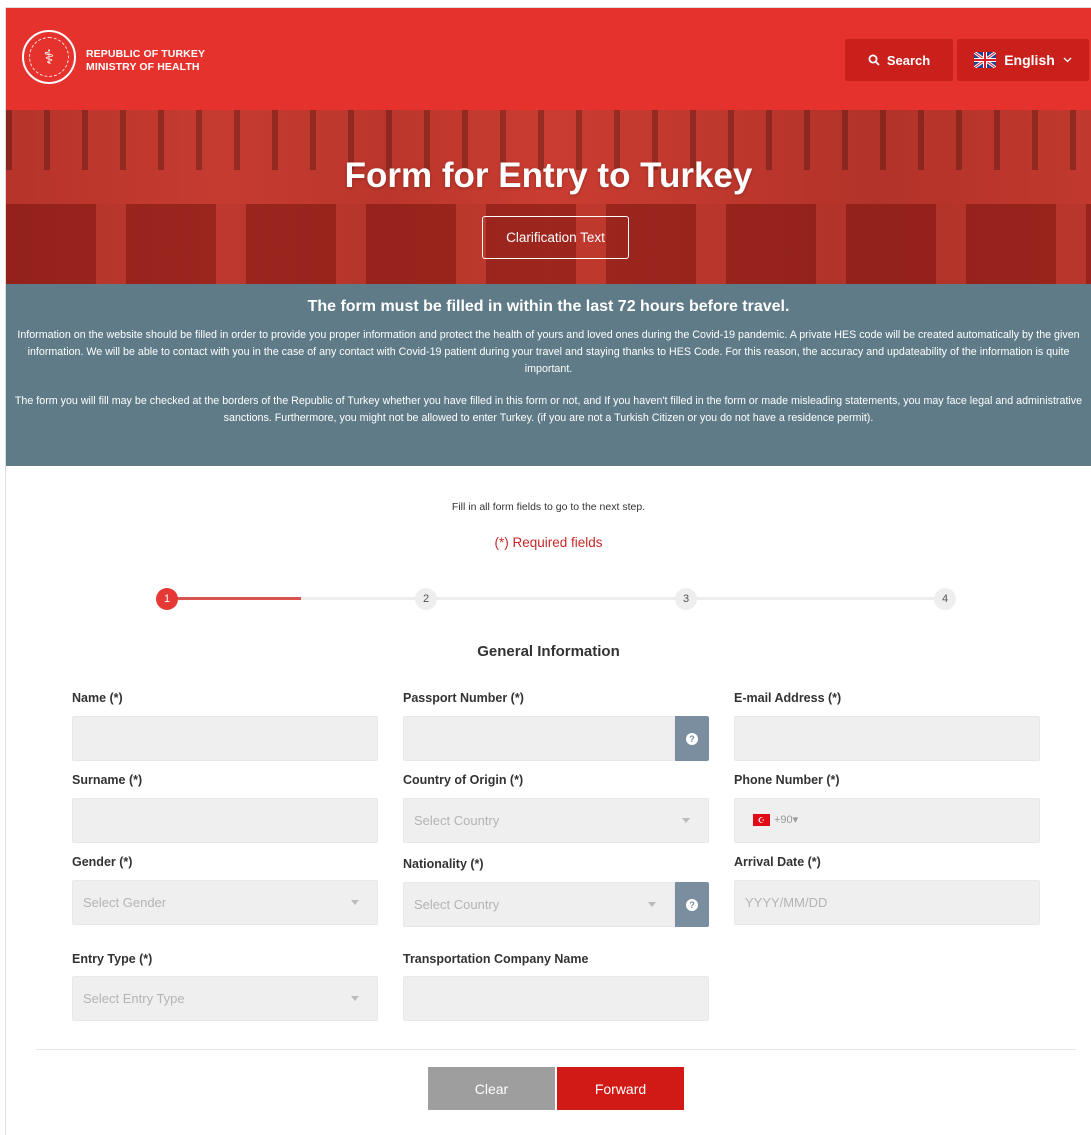 This screenshot has width=1091, height=1135. What do you see at coordinates (539, 738) in the screenshot?
I see `passport-input` at bounding box center [539, 738].